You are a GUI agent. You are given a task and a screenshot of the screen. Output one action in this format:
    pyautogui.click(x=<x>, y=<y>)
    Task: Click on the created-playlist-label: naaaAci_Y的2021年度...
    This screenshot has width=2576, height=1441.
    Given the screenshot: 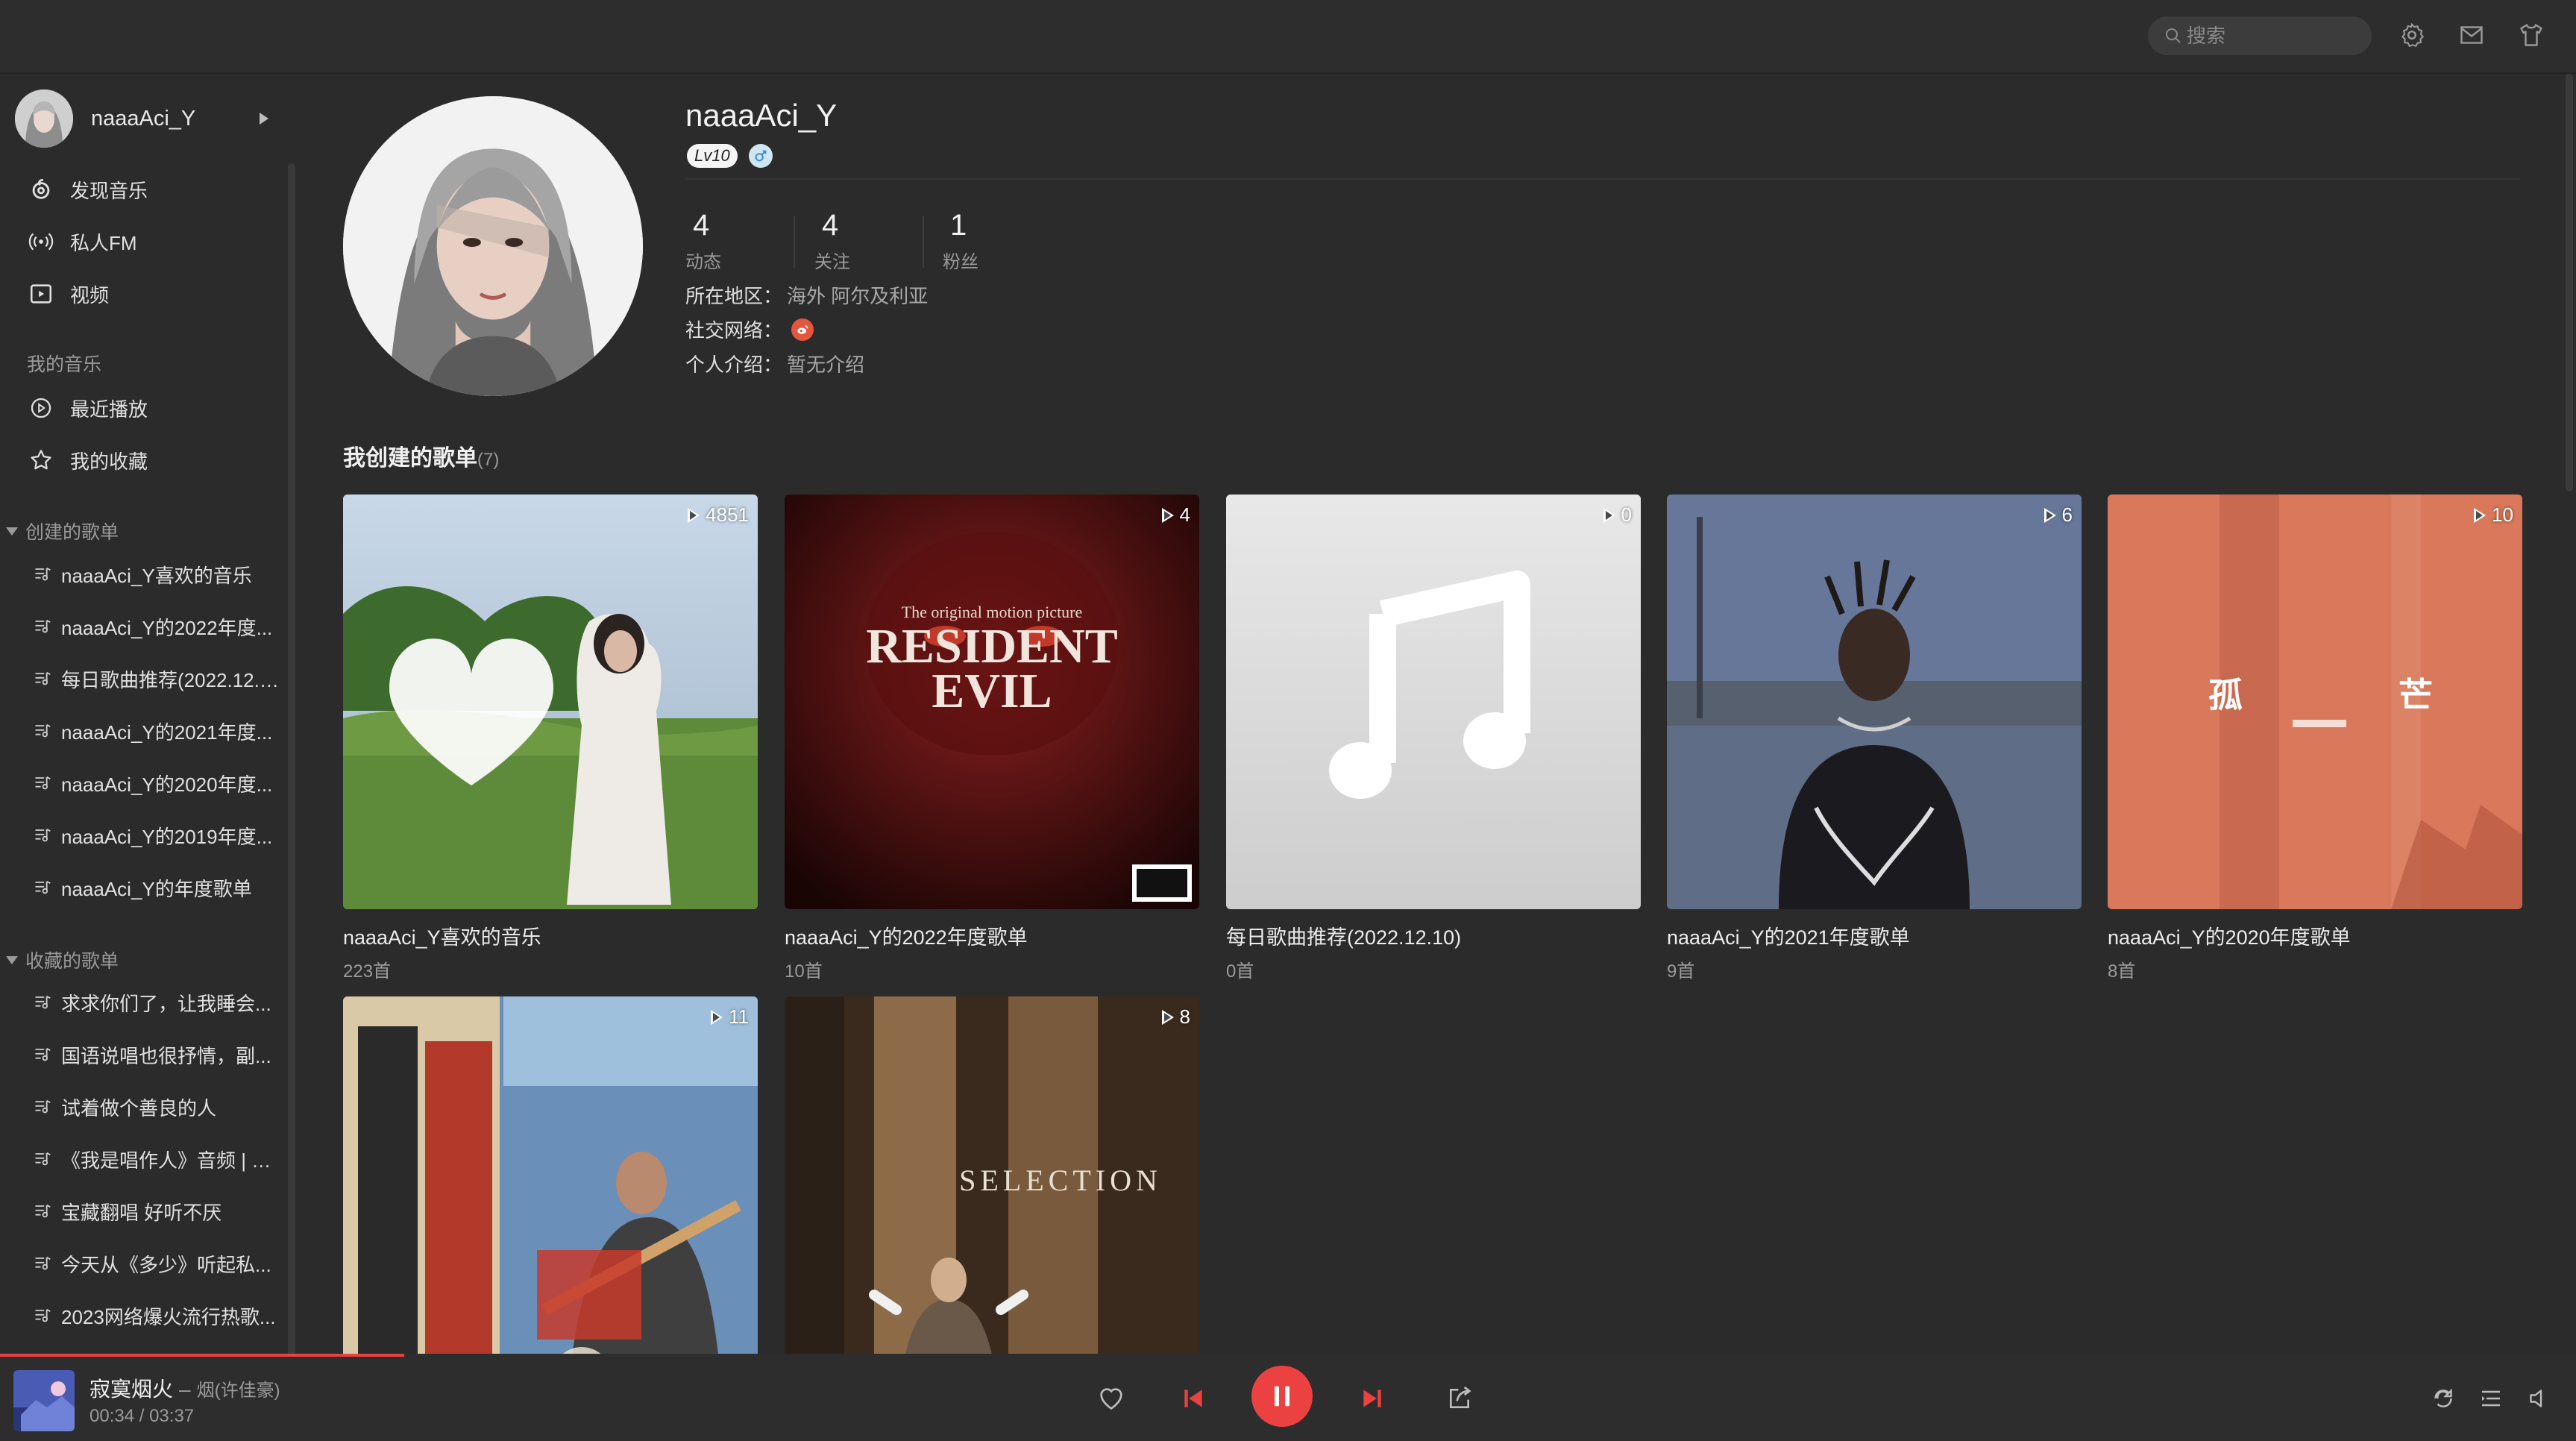 What is the action you would take?
    pyautogui.click(x=167, y=732)
    